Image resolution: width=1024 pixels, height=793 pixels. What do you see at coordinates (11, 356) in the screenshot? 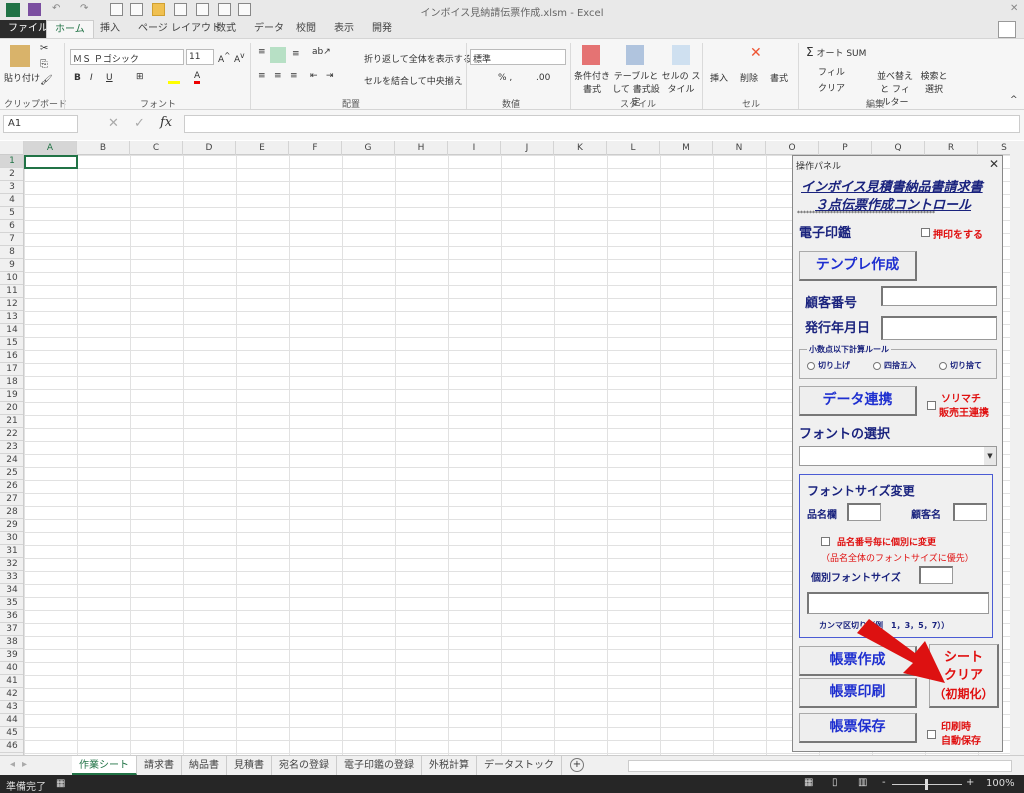
I see `row-header: 16` at bounding box center [11, 356].